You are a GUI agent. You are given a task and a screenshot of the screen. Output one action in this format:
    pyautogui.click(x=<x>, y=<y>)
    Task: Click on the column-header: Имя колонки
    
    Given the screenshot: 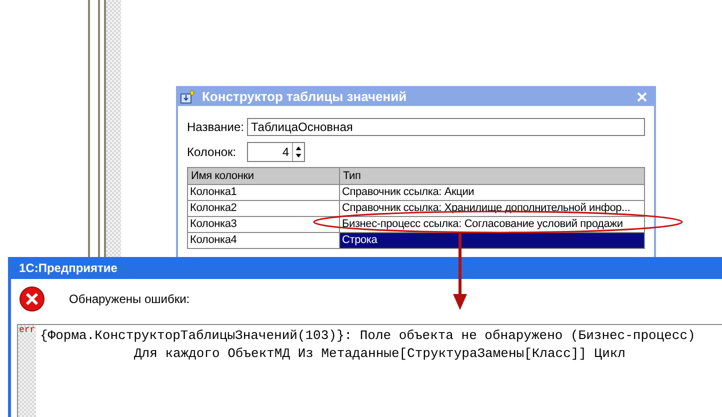 What is the action you would take?
    pyautogui.click(x=264, y=176)
    